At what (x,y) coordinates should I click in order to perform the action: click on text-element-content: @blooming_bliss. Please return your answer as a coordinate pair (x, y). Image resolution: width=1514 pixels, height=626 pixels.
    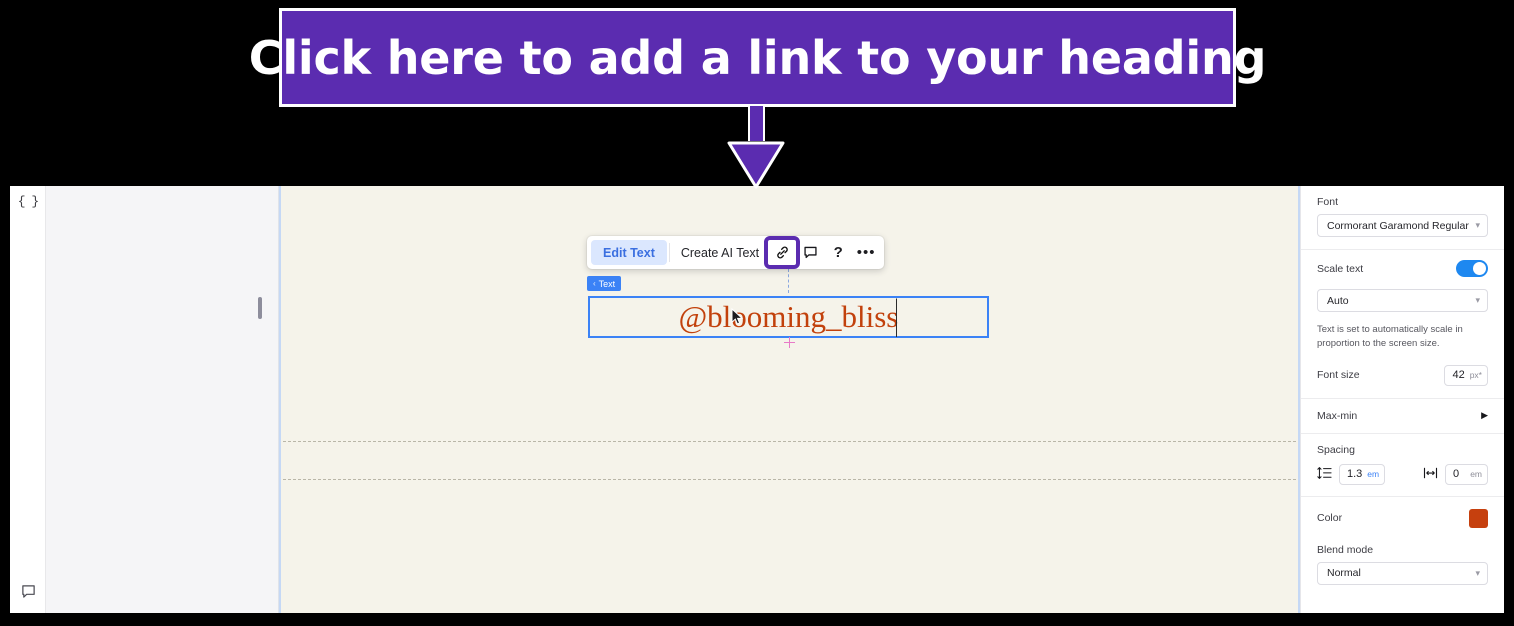
    Looking at the image, I should click on (788, 316).